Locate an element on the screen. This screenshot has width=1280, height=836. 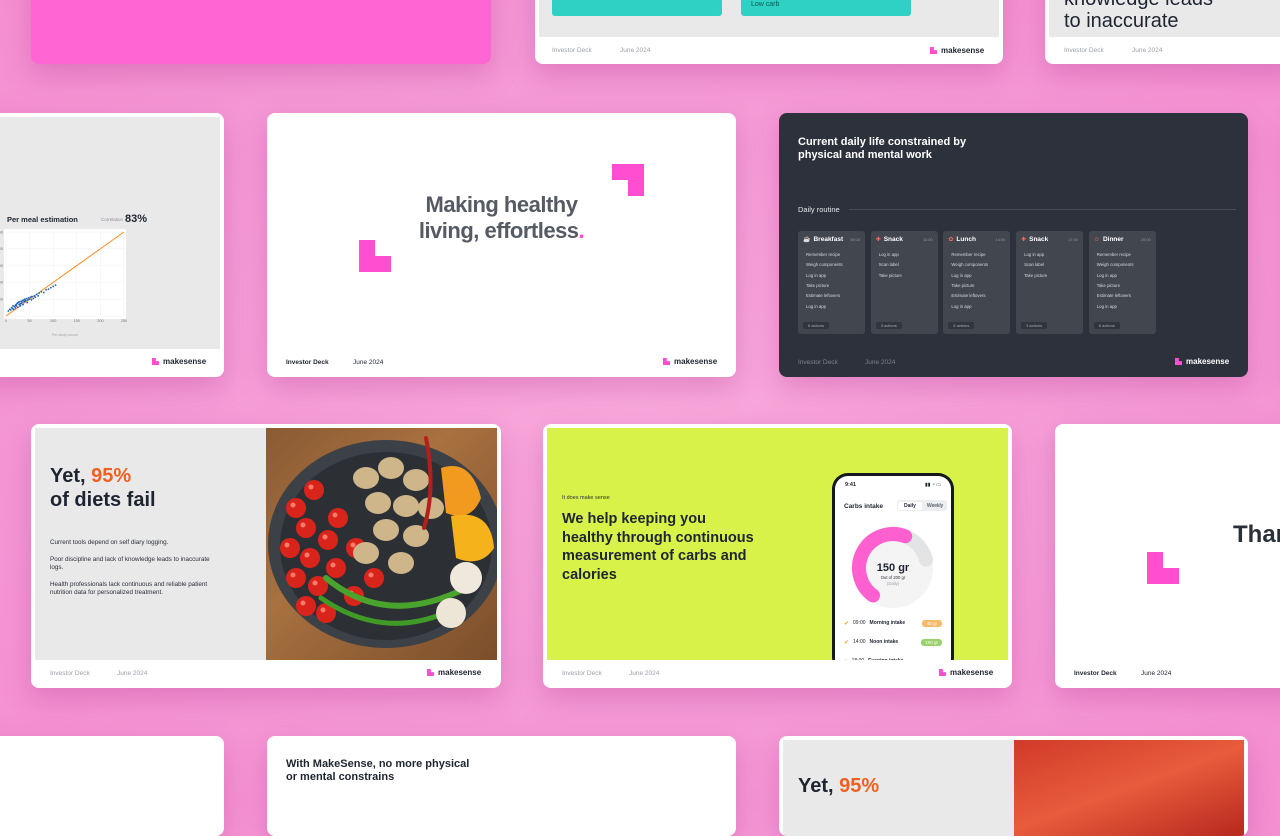
x-tick-label: 100 is located at coordinates (53, 321).